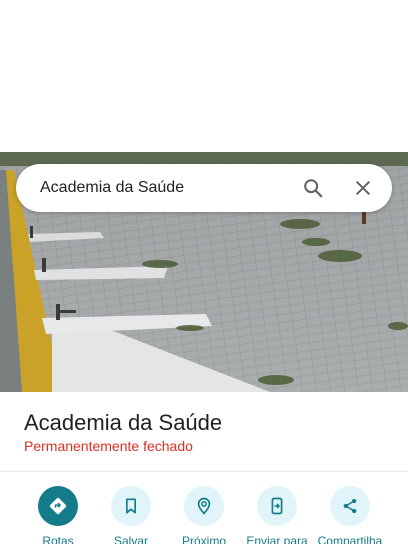 This screenshot has height=544, width=408. I want to click on directions-icon, so click(58, 506).